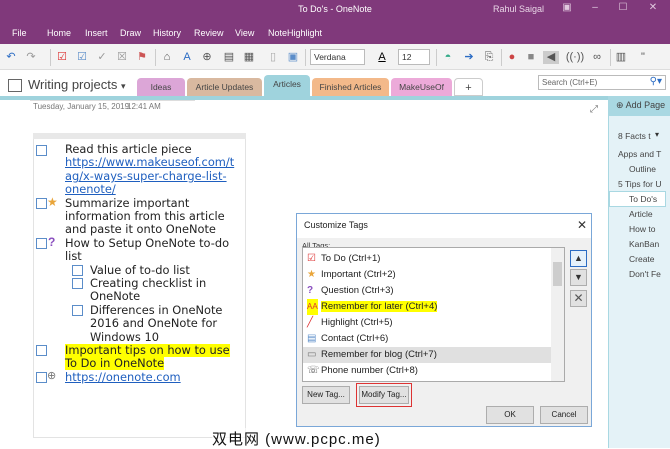 The width and height of the screenshot is (670, 449). Describe the element at coordinates (557, 274) in the screenshot. I see `scrollbar-thumb` at that location.